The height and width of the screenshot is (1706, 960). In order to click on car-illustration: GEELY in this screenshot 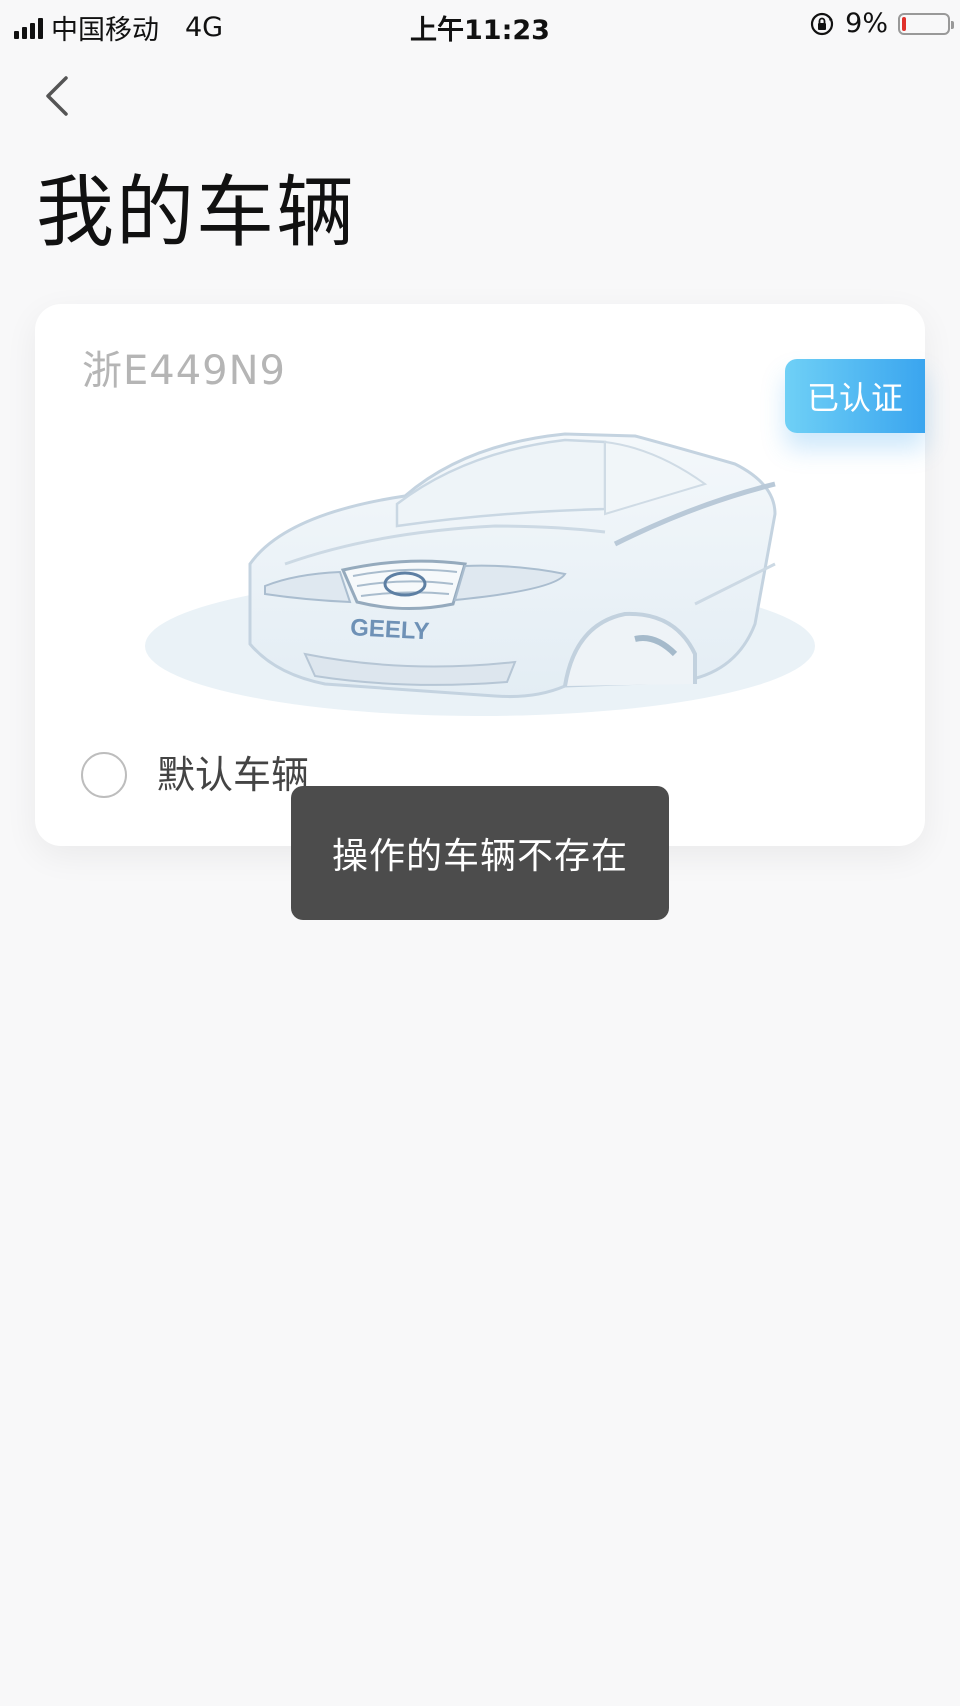, I will do `click(480, 574)`.